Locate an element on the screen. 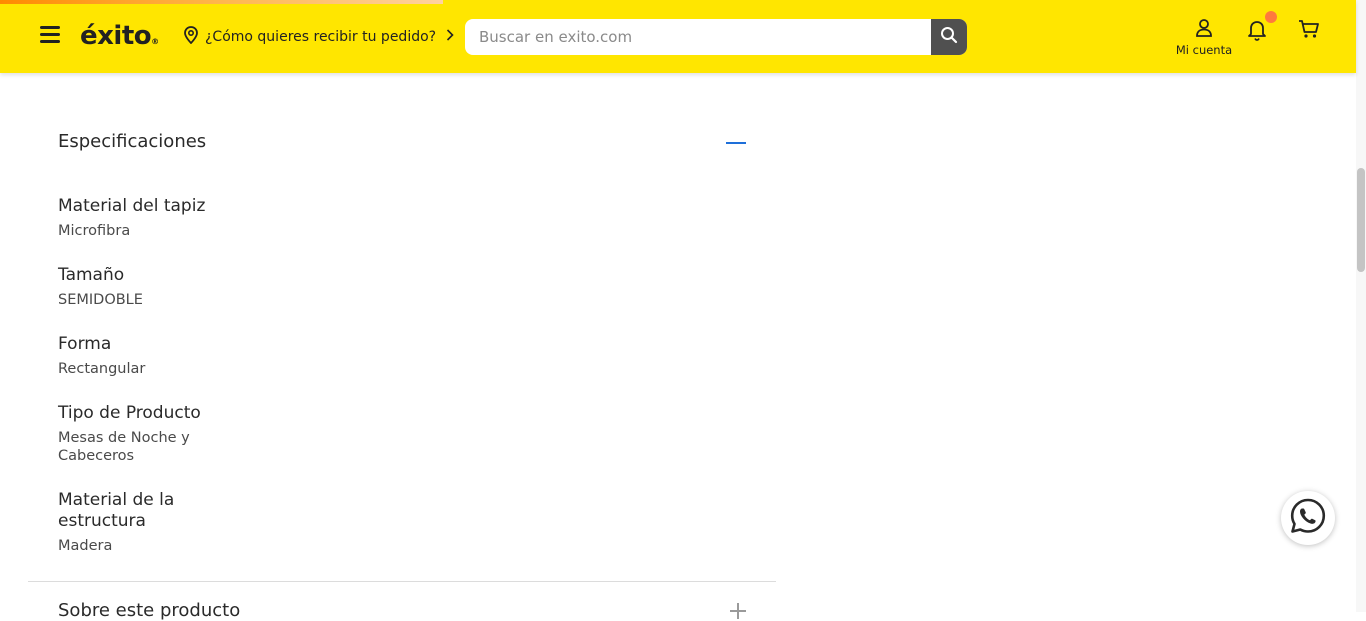 Image resolution: width=1366 pixels, height=621 pixels. spec-name: Material del tapiz is located at coordinates (132, 206).